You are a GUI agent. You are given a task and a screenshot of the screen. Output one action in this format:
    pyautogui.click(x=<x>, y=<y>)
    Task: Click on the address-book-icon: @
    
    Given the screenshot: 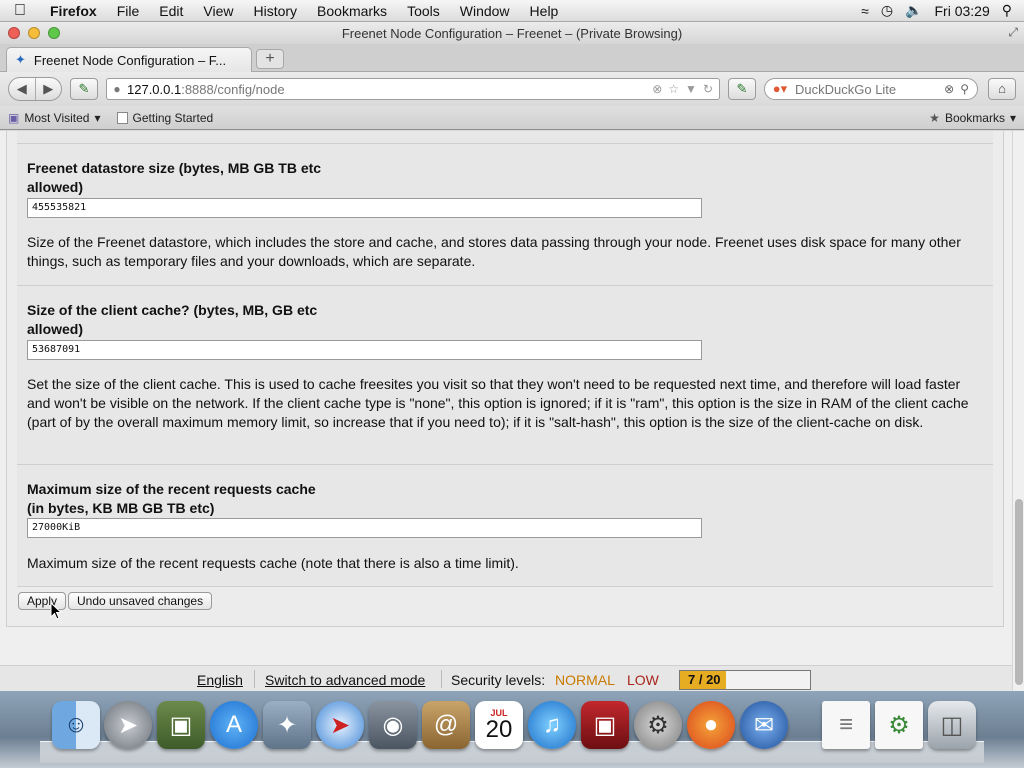 What is the action you would take?
    pyautogui.click(x=446, y=725)
    